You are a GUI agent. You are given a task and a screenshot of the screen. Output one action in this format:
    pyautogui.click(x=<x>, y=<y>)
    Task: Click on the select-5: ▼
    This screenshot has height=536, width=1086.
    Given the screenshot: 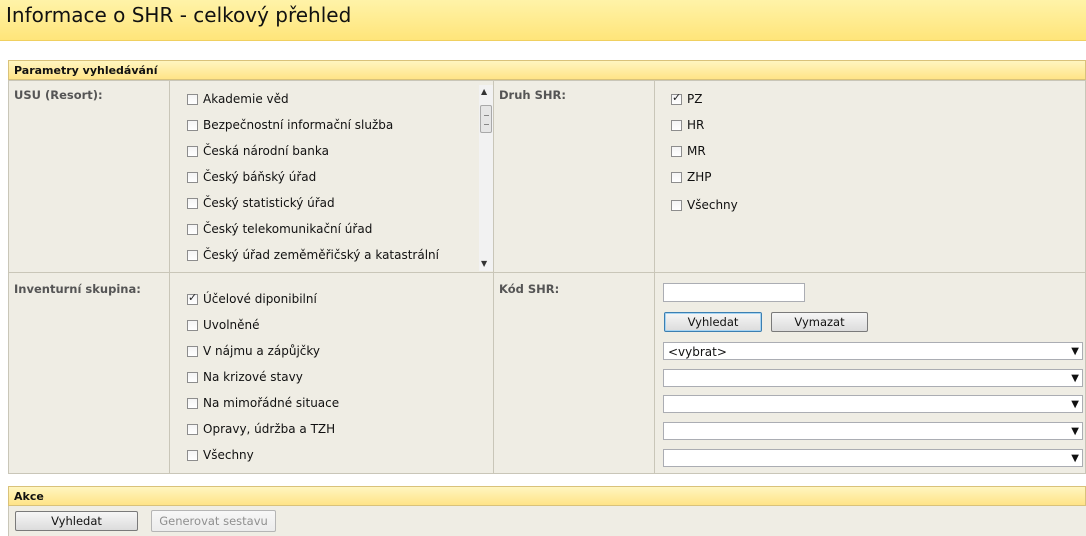 What is the action you would take?
    pyautogui.click(x=873, y=458)
    